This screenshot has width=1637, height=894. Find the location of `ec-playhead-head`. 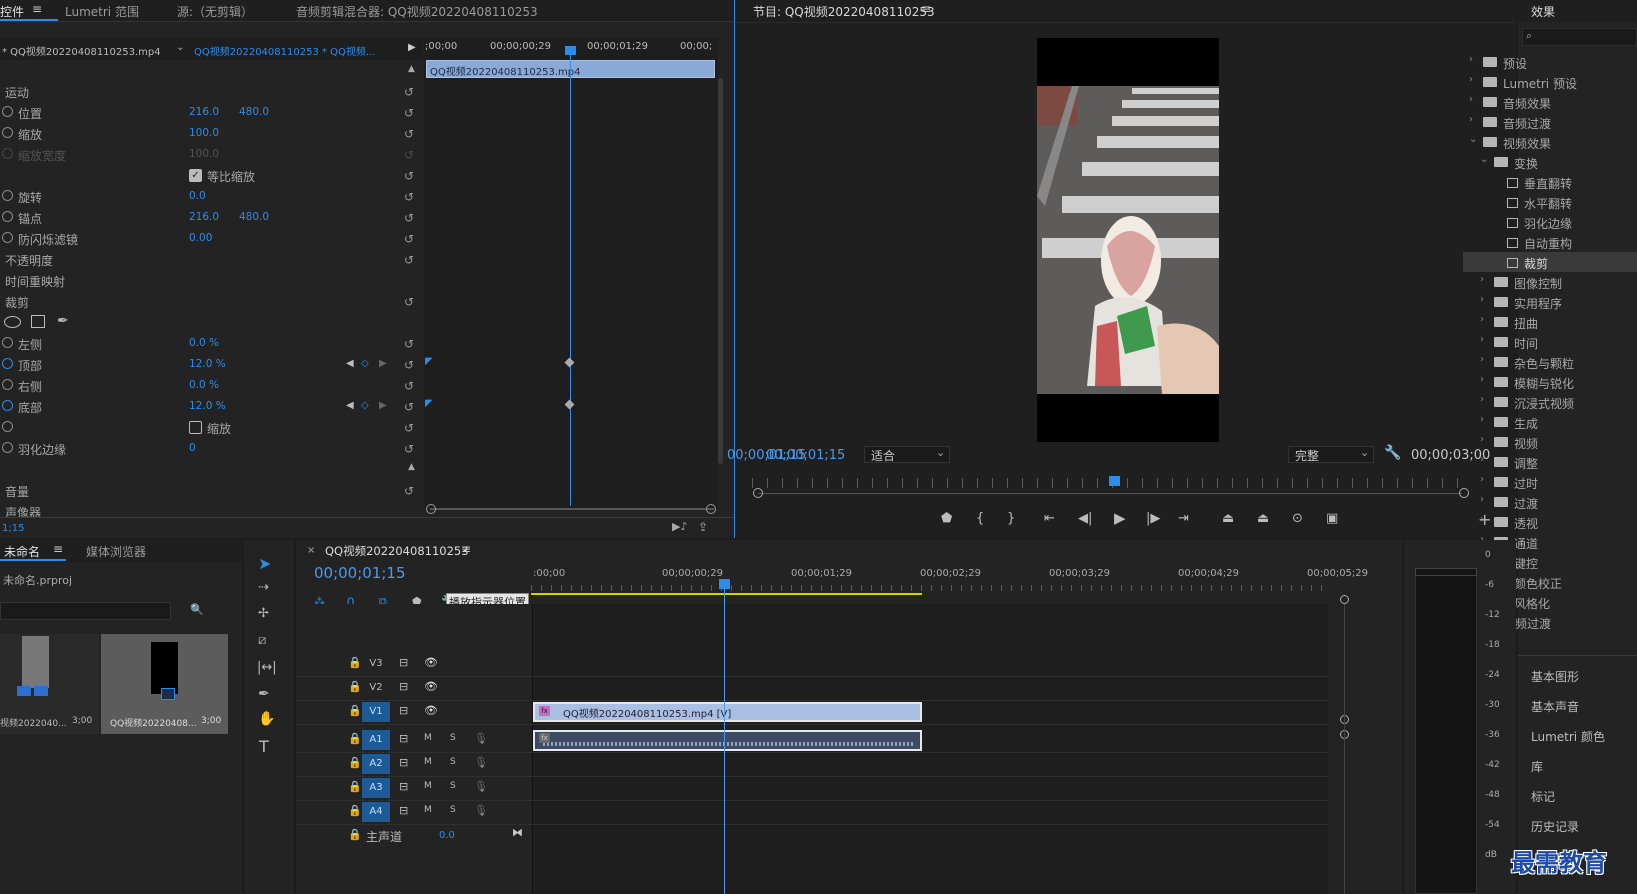

ec-playhead-head is located at coordinates (570, 50).